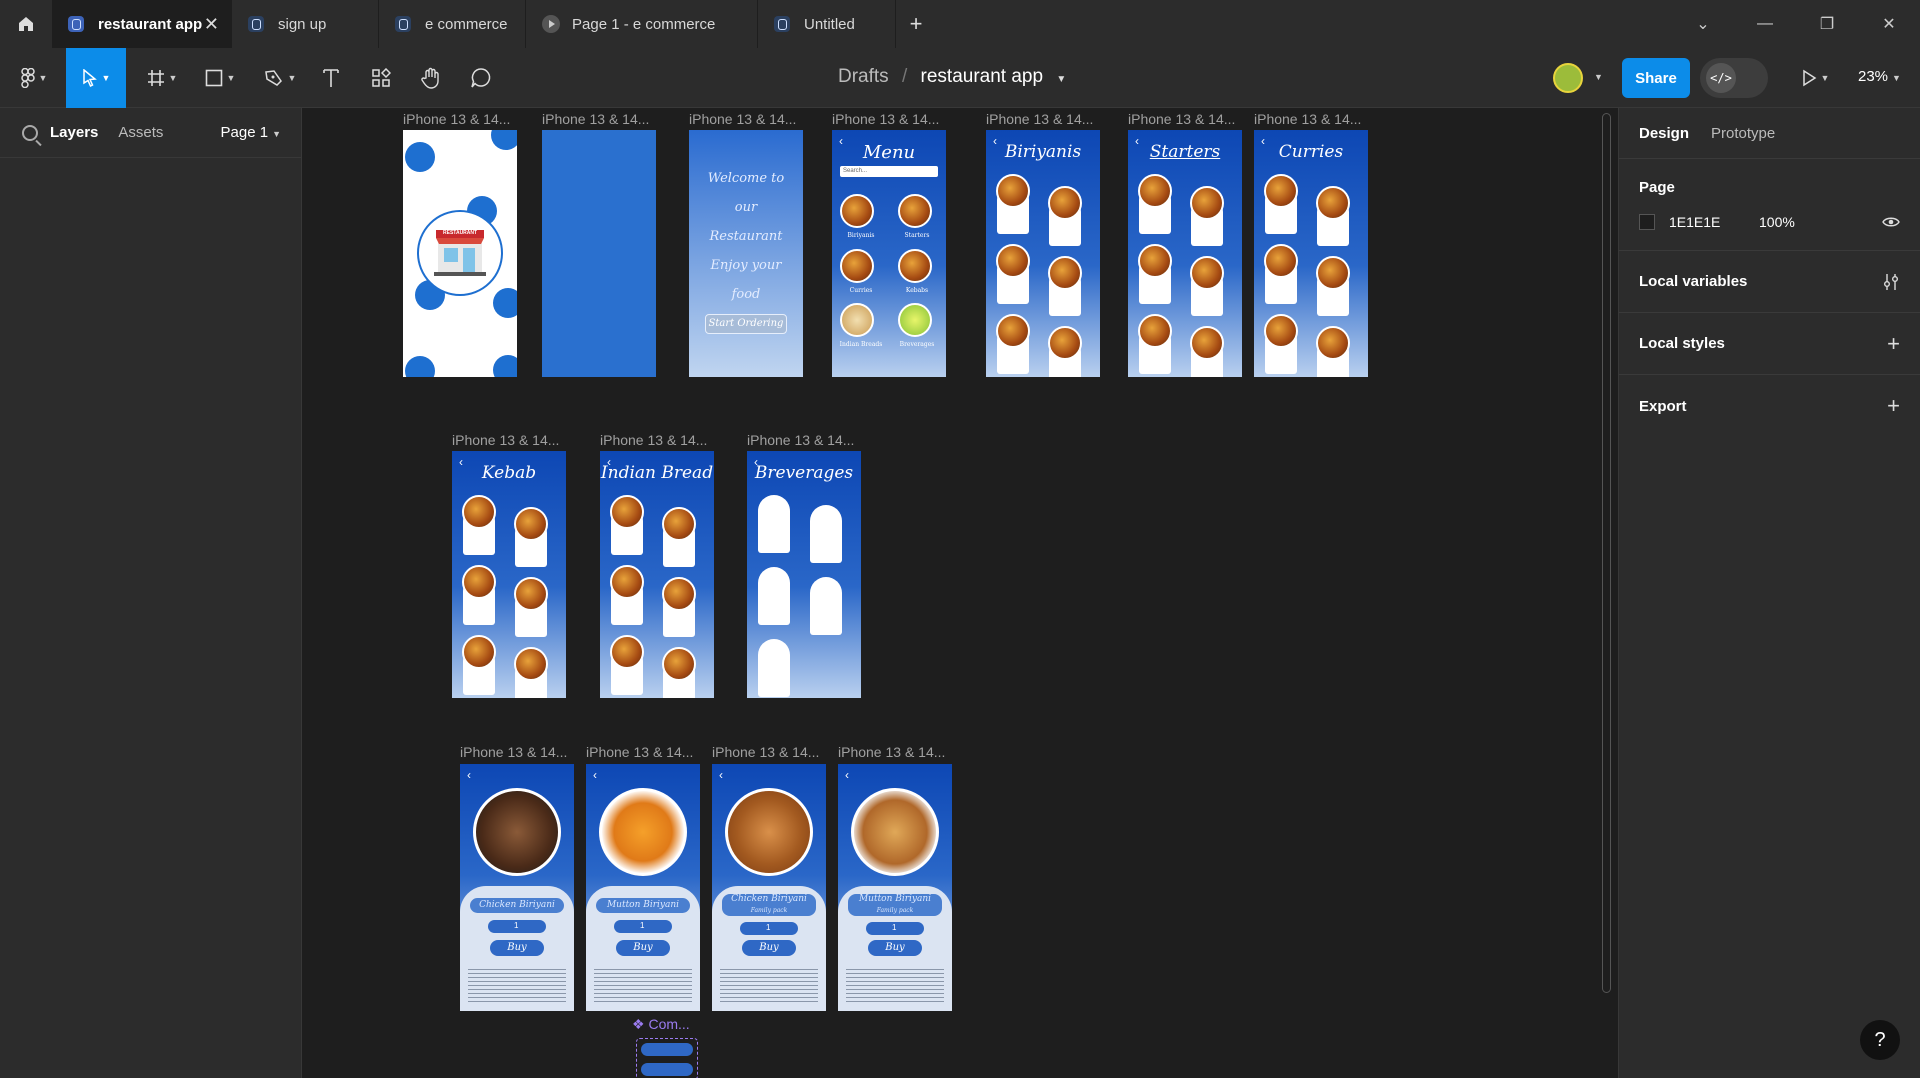 The width and height of the screenshot is (1920, 1078). What do you see at coordinates (1769, 406) in the screenshot?
I see `export-section: Export +` at bounding box center [1769, 406].